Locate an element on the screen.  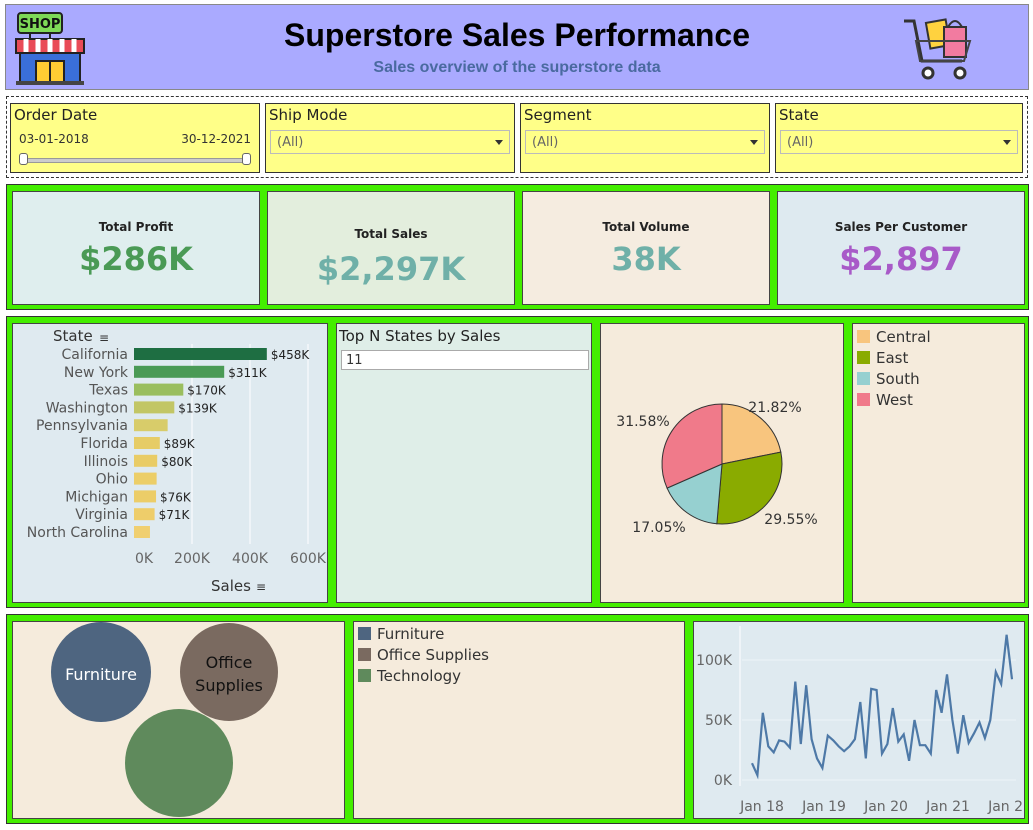
top-n-panel: Top N States by Sales 11 is located at coordinates (464, 463).